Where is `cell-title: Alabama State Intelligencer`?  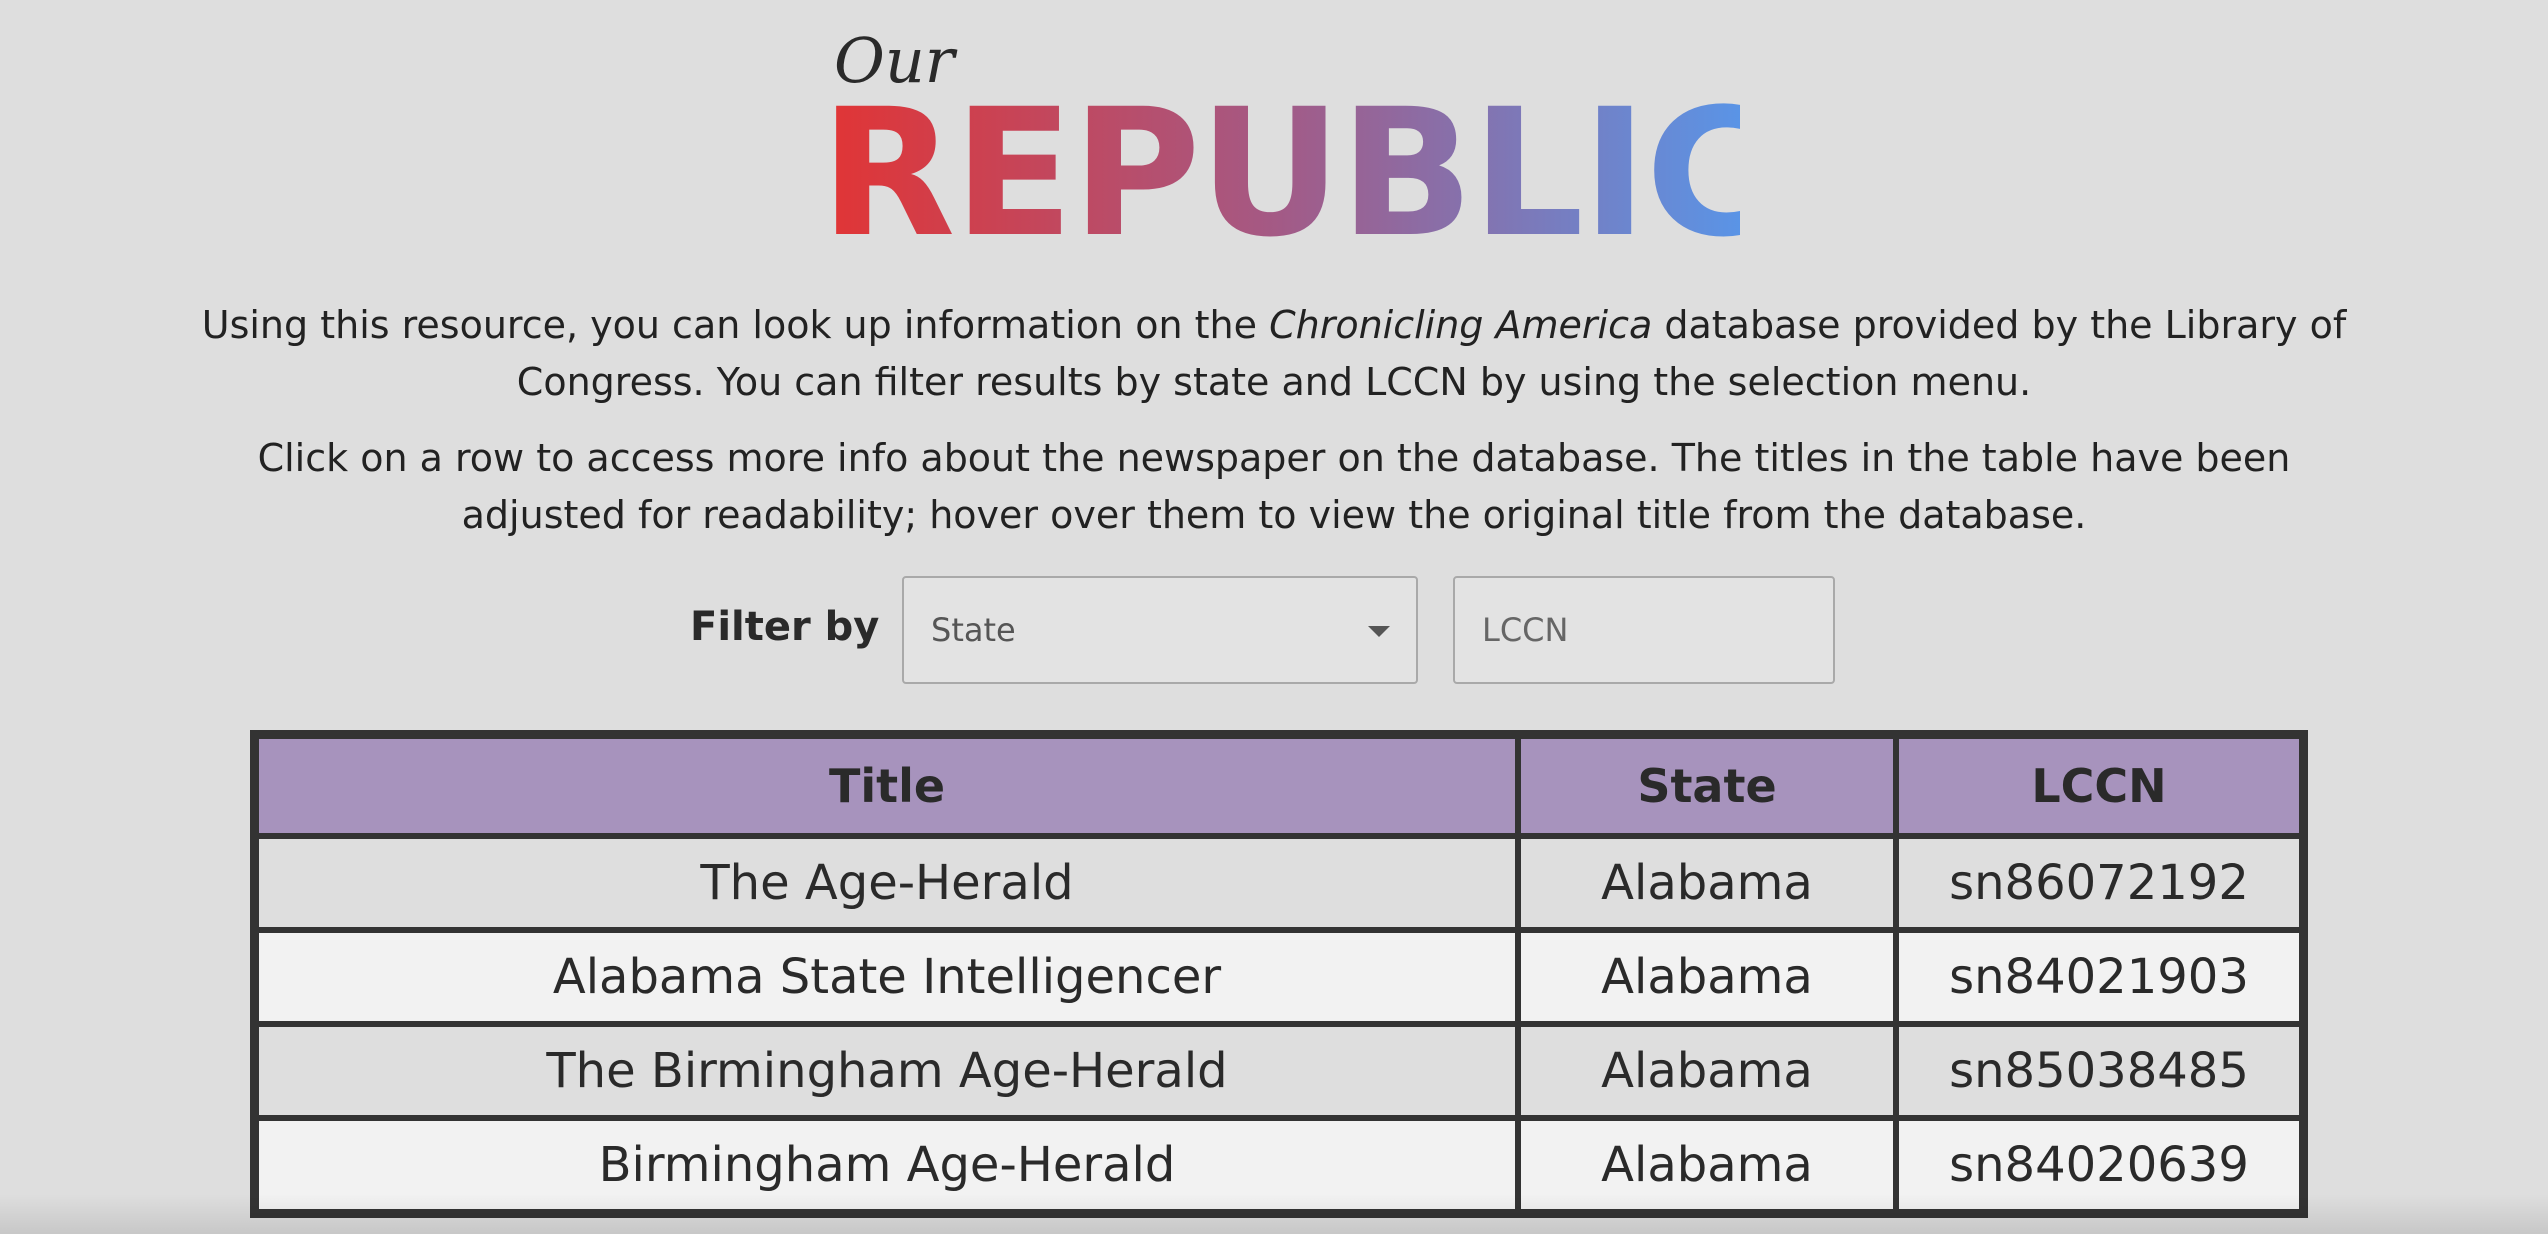 cell-title: Alabama State Intelligencer is located at coordinates (887, 977).